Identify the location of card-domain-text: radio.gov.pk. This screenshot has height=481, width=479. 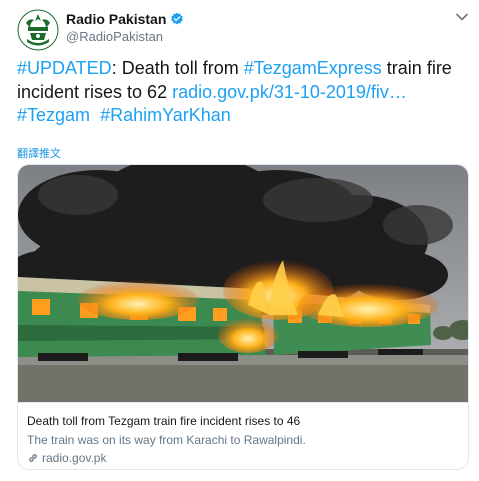
(74, 458).